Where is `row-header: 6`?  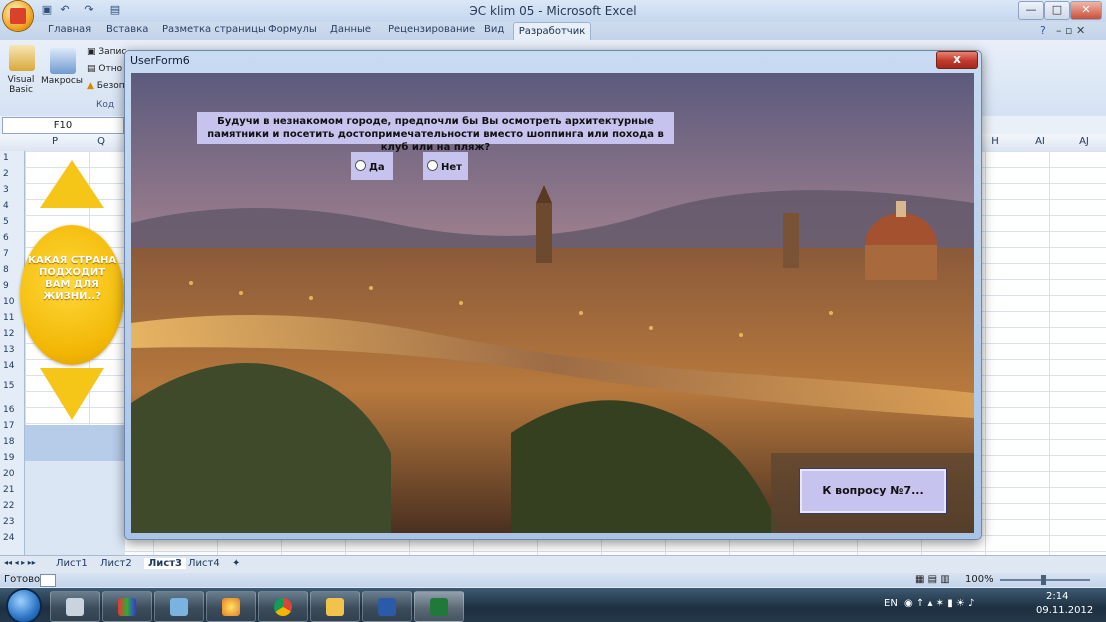 row-header: 6 is located at coordinates (12, 238).